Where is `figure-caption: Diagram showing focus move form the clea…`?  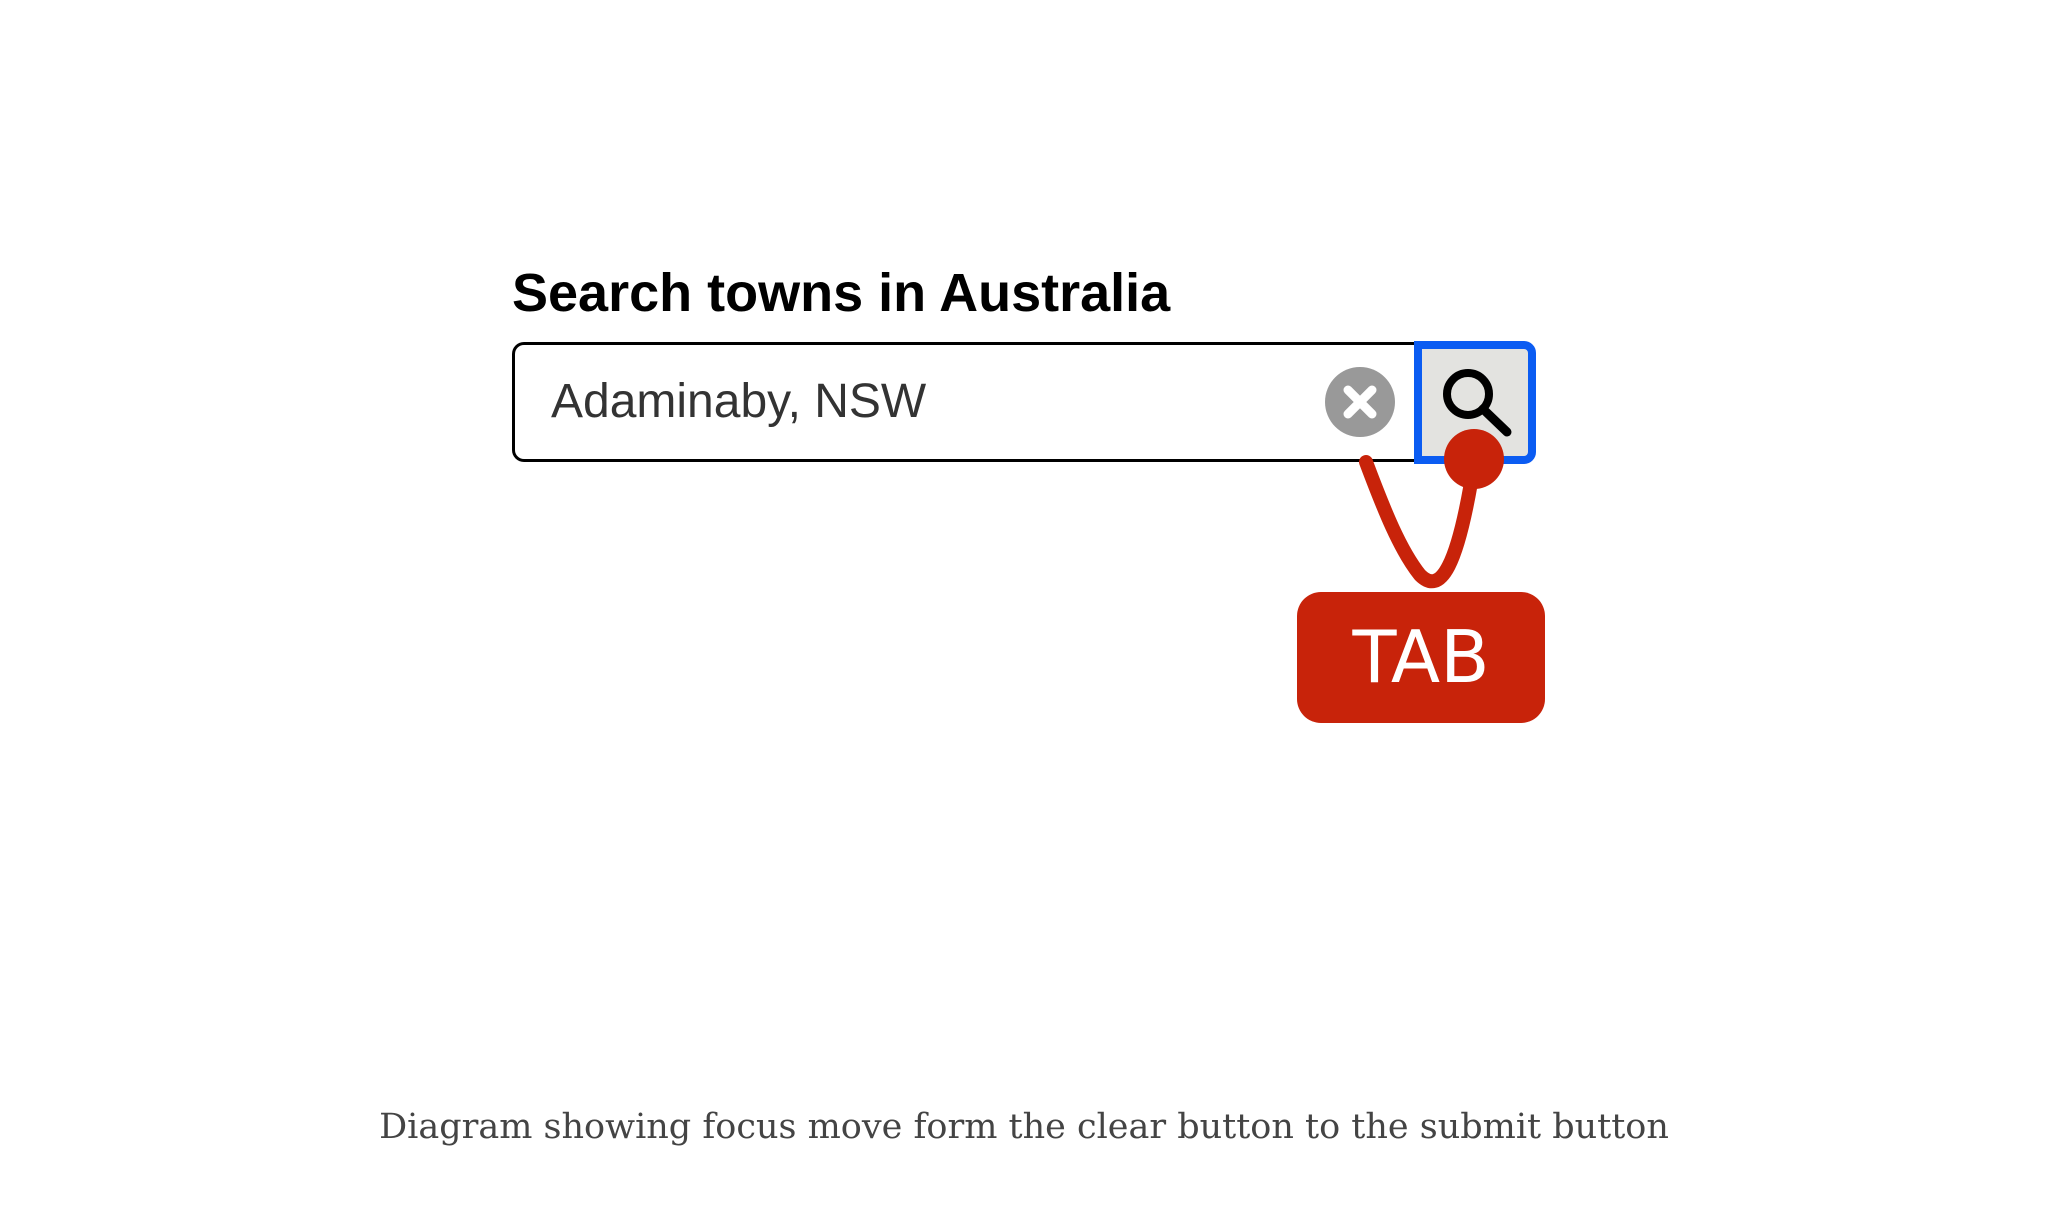
figure-caption: Diagram showing focus move form the clea… is located at coordinates (1024, 1127).